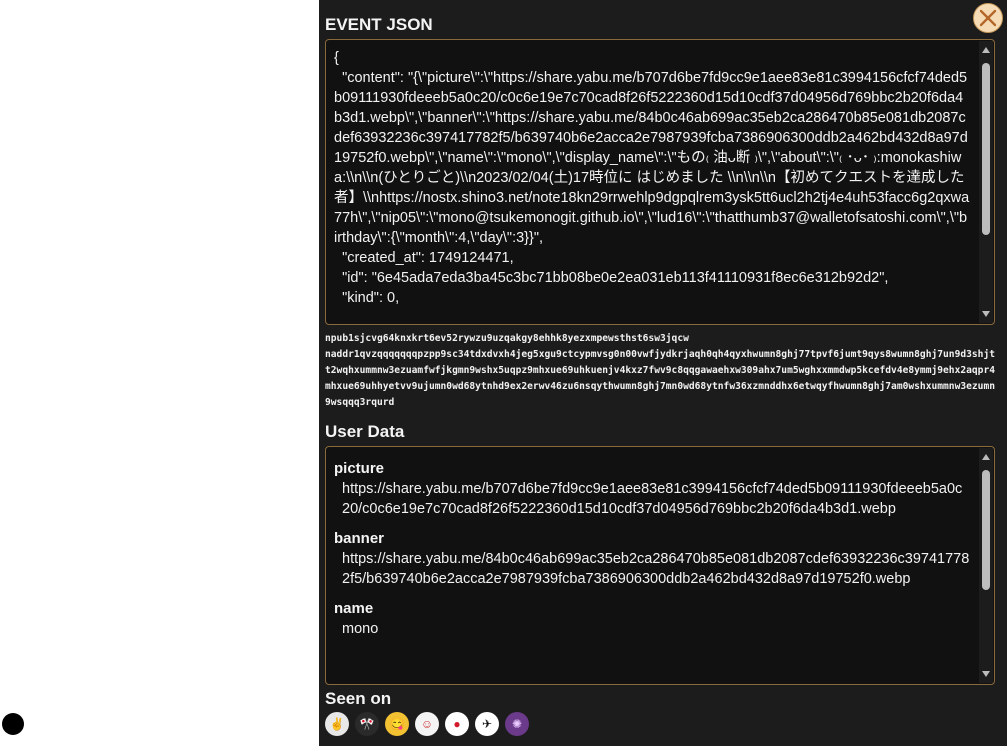  Describe the element at coordinates (652, 619) in the screenshot. I see `user-field-name: name mono` at that location.